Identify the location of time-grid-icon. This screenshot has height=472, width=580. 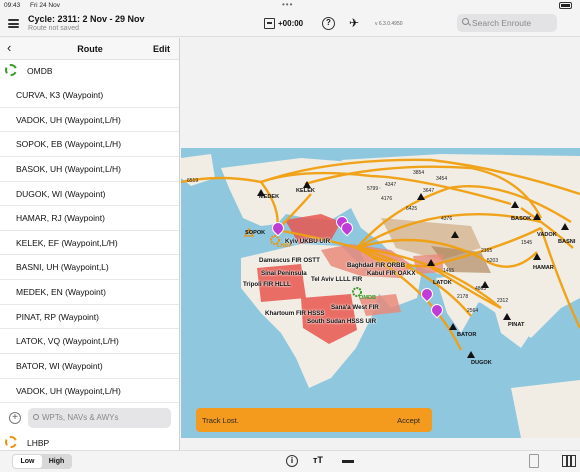
(269, 23).